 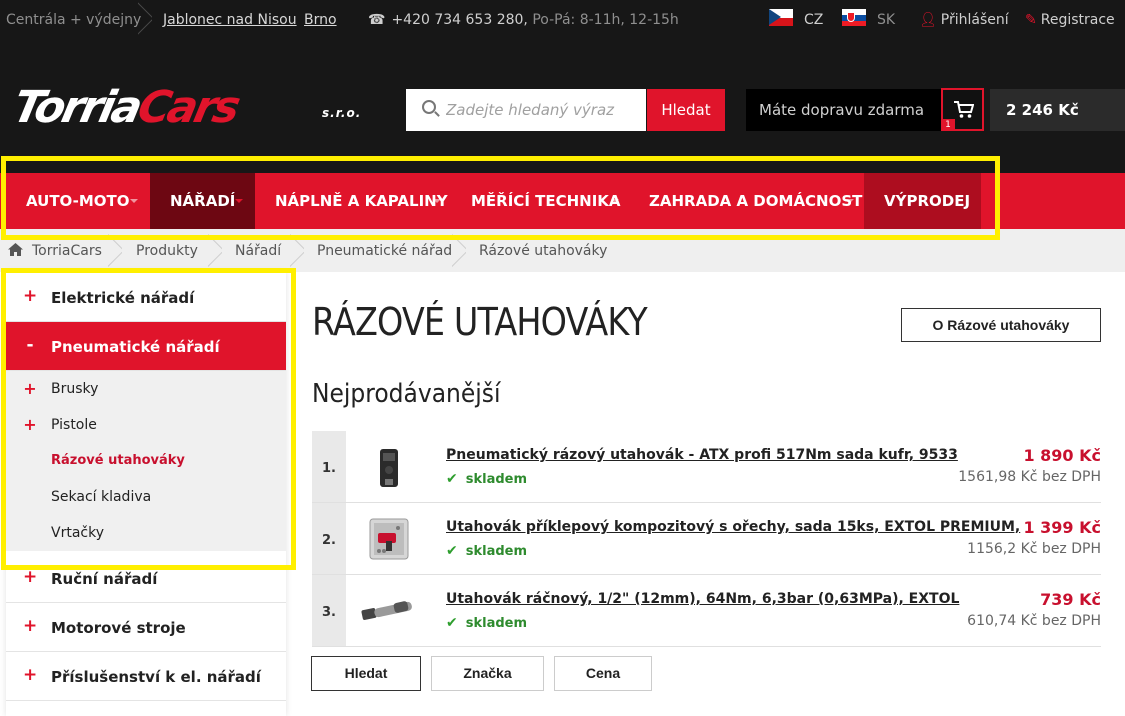 What do you see at coordinates (1029, 477) in the screenshot?
I see `product-price-net: 1561,98 Kč bez DPH` at bounding box center [1029, 477].